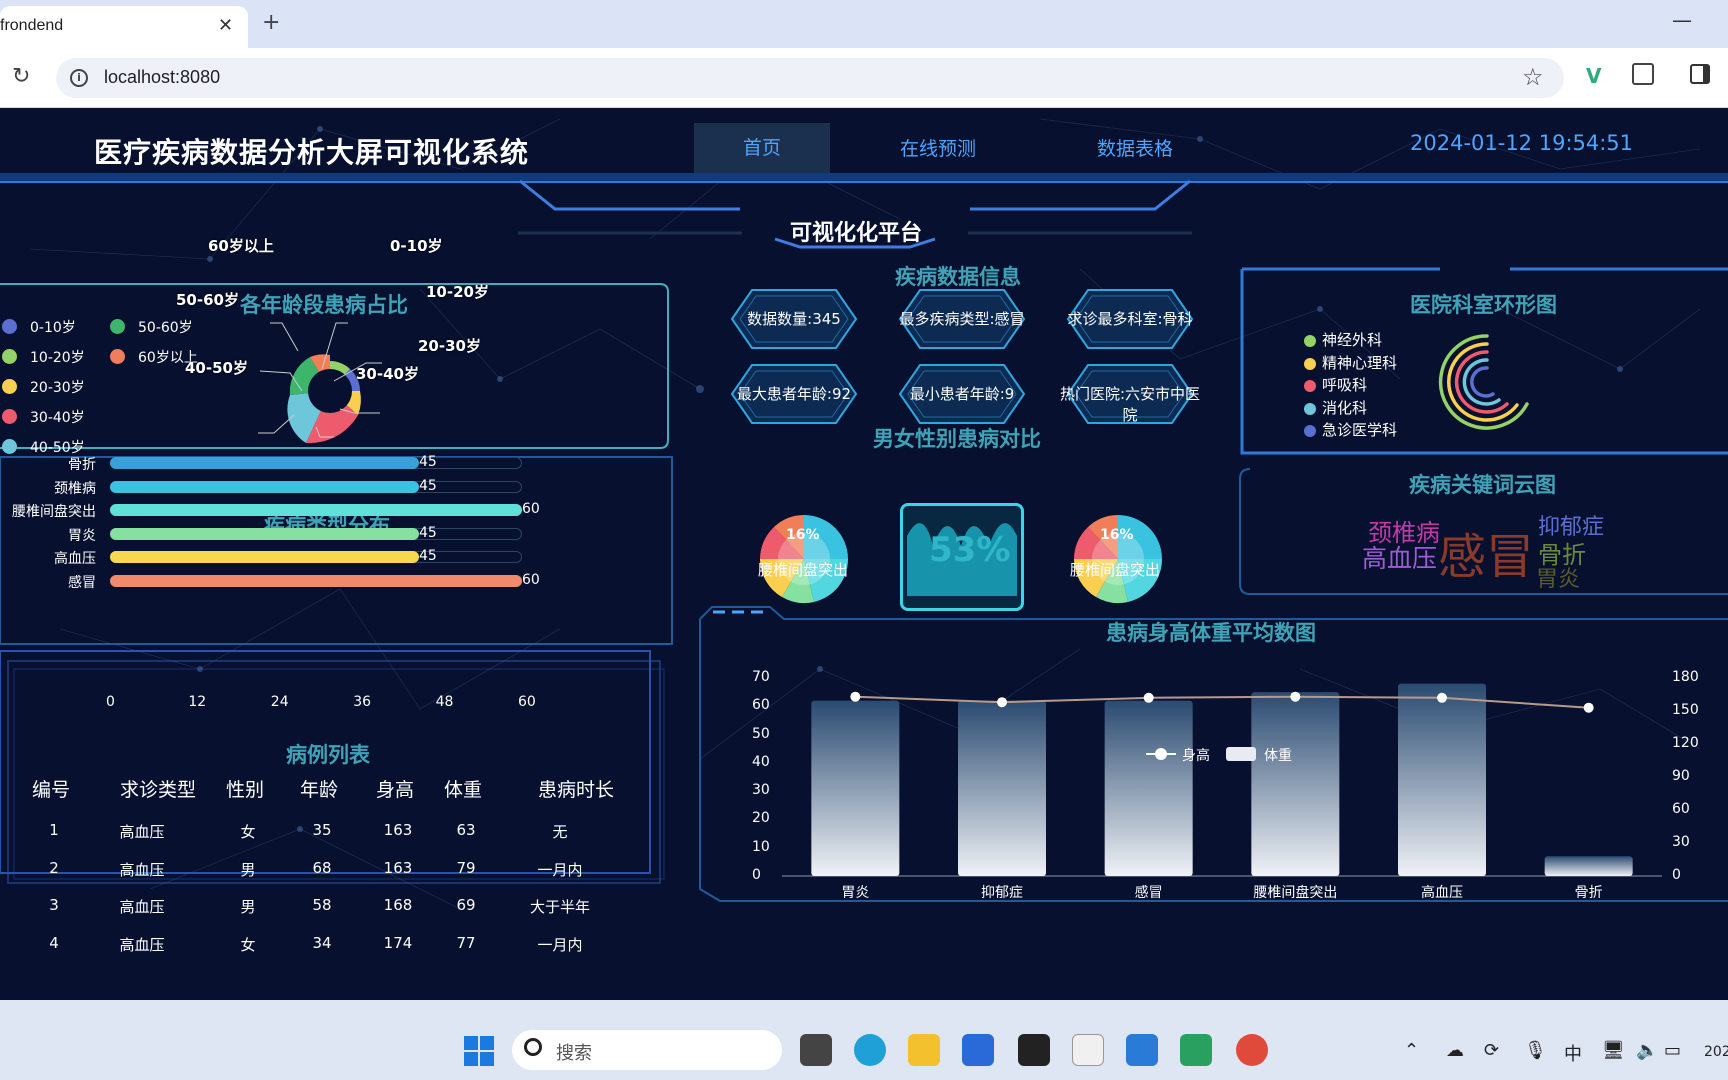  What do you see at coordinates (110, 702) in the screenshot?
I see `x-tick-label: 0` at bounding box center [110, 702].